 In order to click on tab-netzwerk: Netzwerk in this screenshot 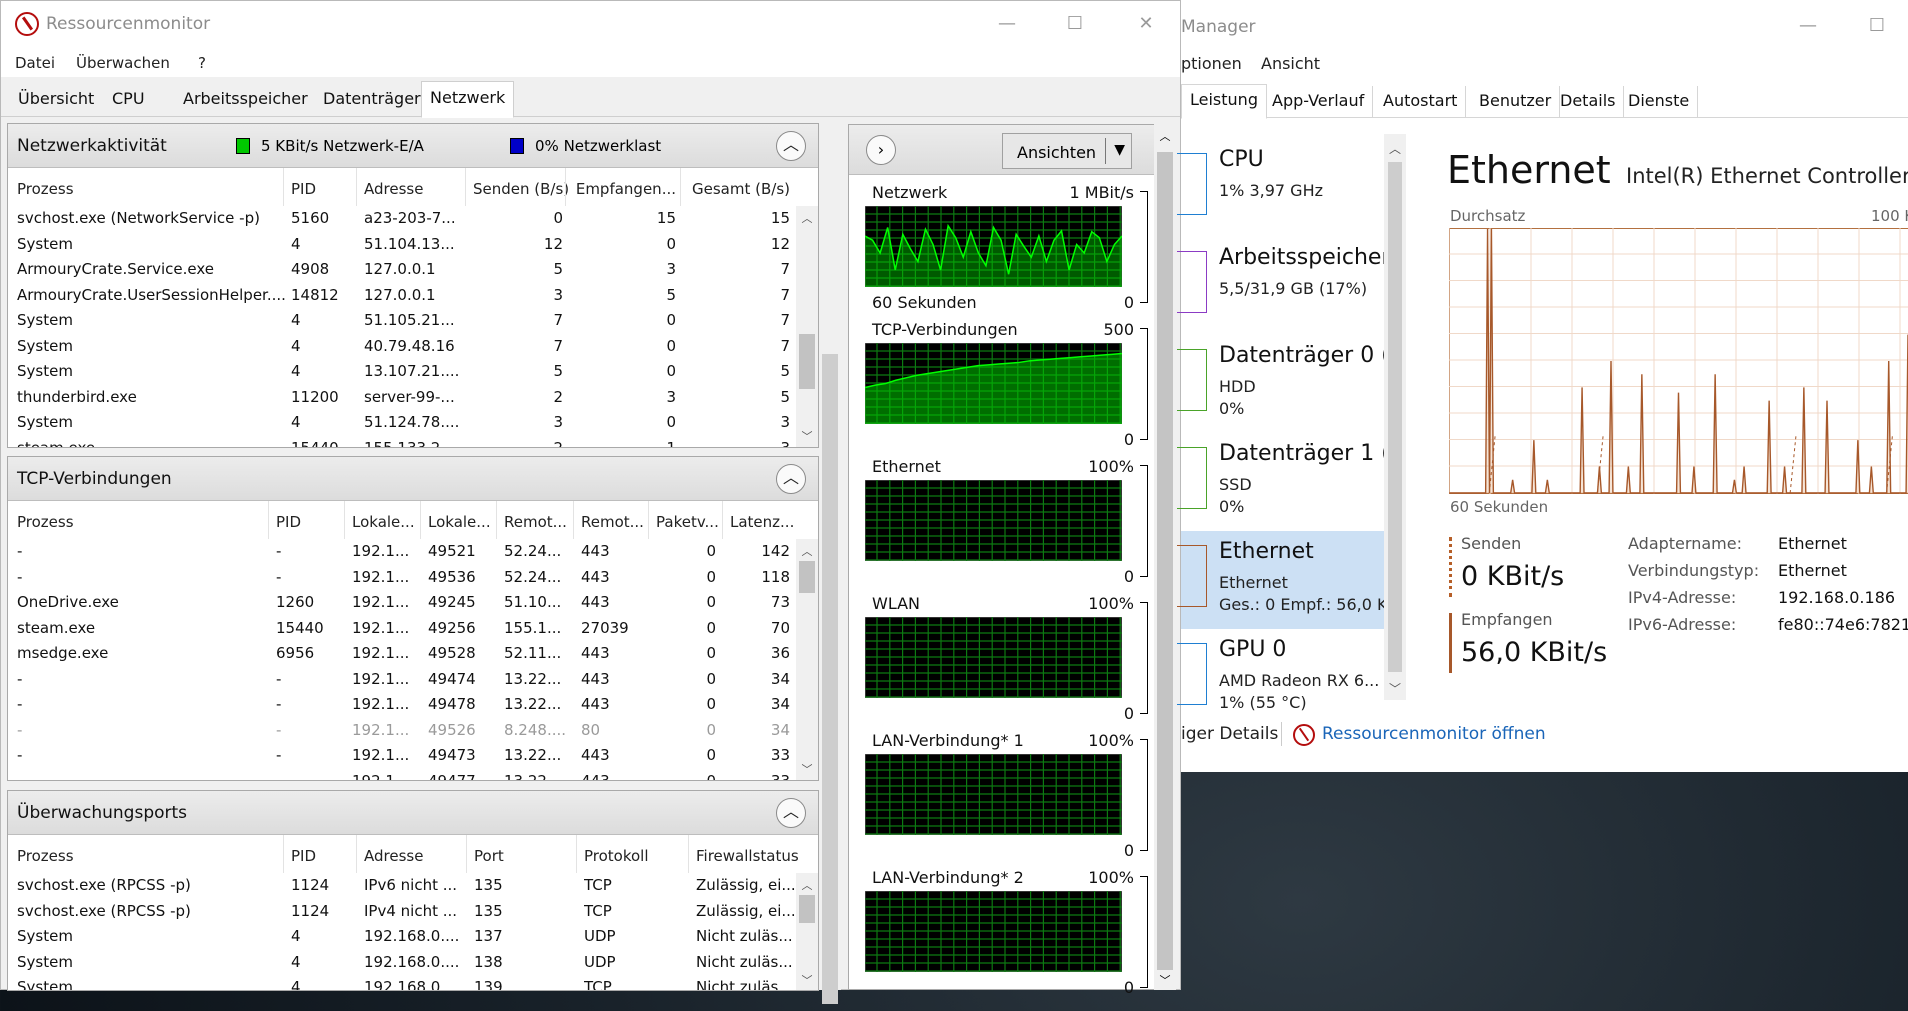, I will do `click(468, 99)`.